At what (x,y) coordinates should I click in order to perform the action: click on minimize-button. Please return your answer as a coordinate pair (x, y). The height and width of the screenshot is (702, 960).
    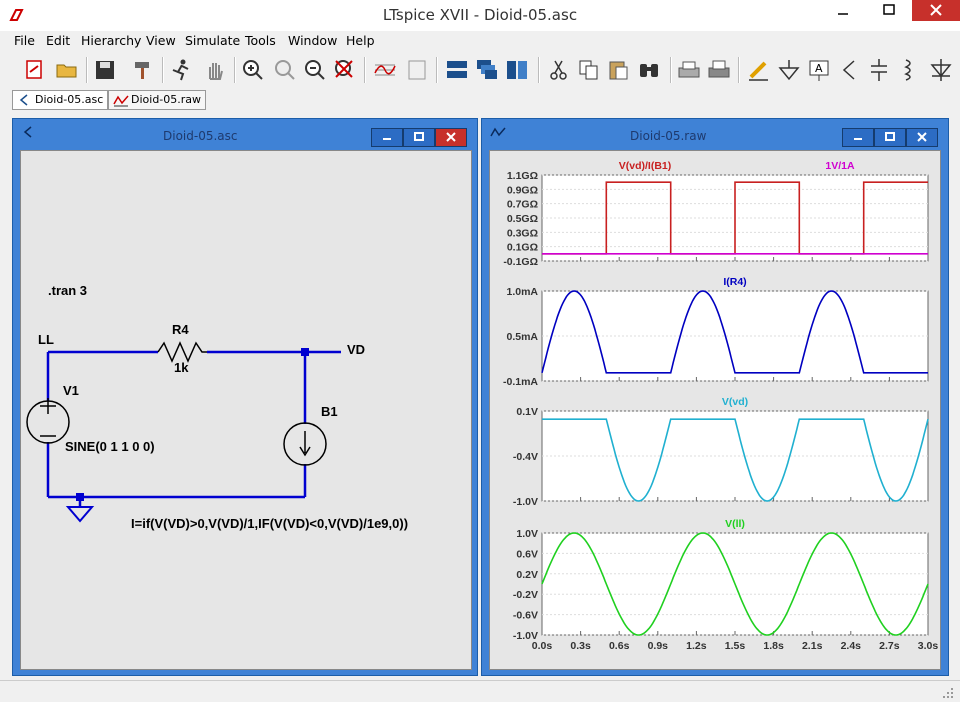
    Looking at the image, I should click on (843, 10).